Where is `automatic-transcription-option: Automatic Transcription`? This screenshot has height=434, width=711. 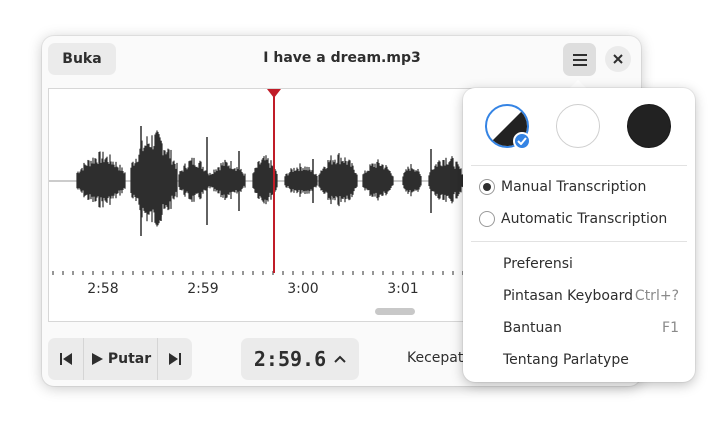 automatic-transcription-option: Automatic Transcription is located at coordinates (573, 219).